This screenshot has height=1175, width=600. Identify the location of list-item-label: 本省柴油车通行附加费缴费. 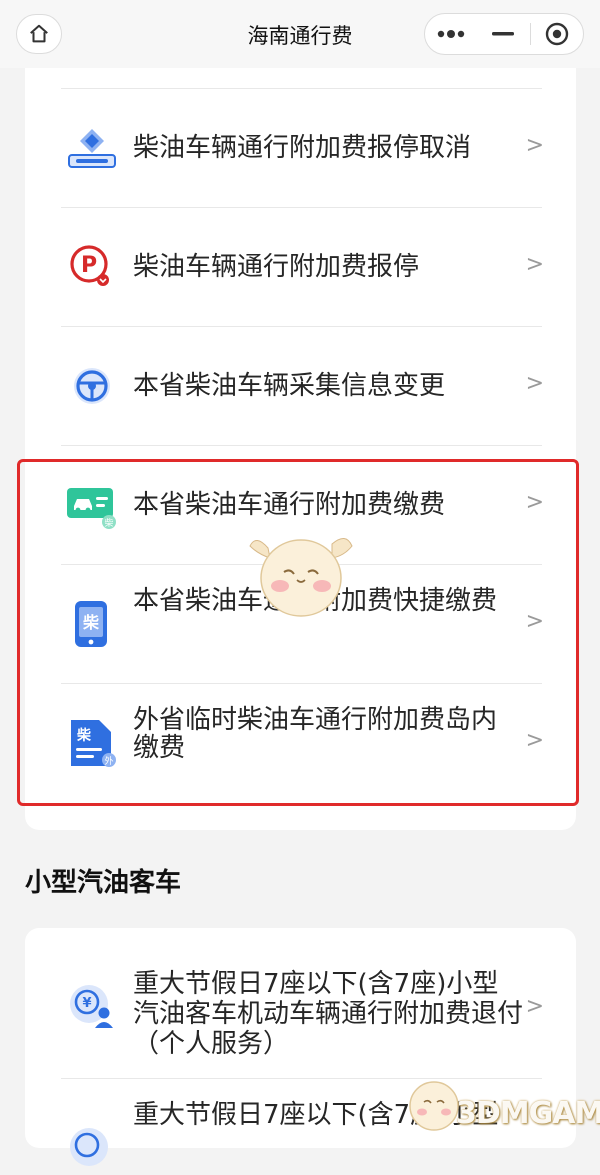
(289, 505).